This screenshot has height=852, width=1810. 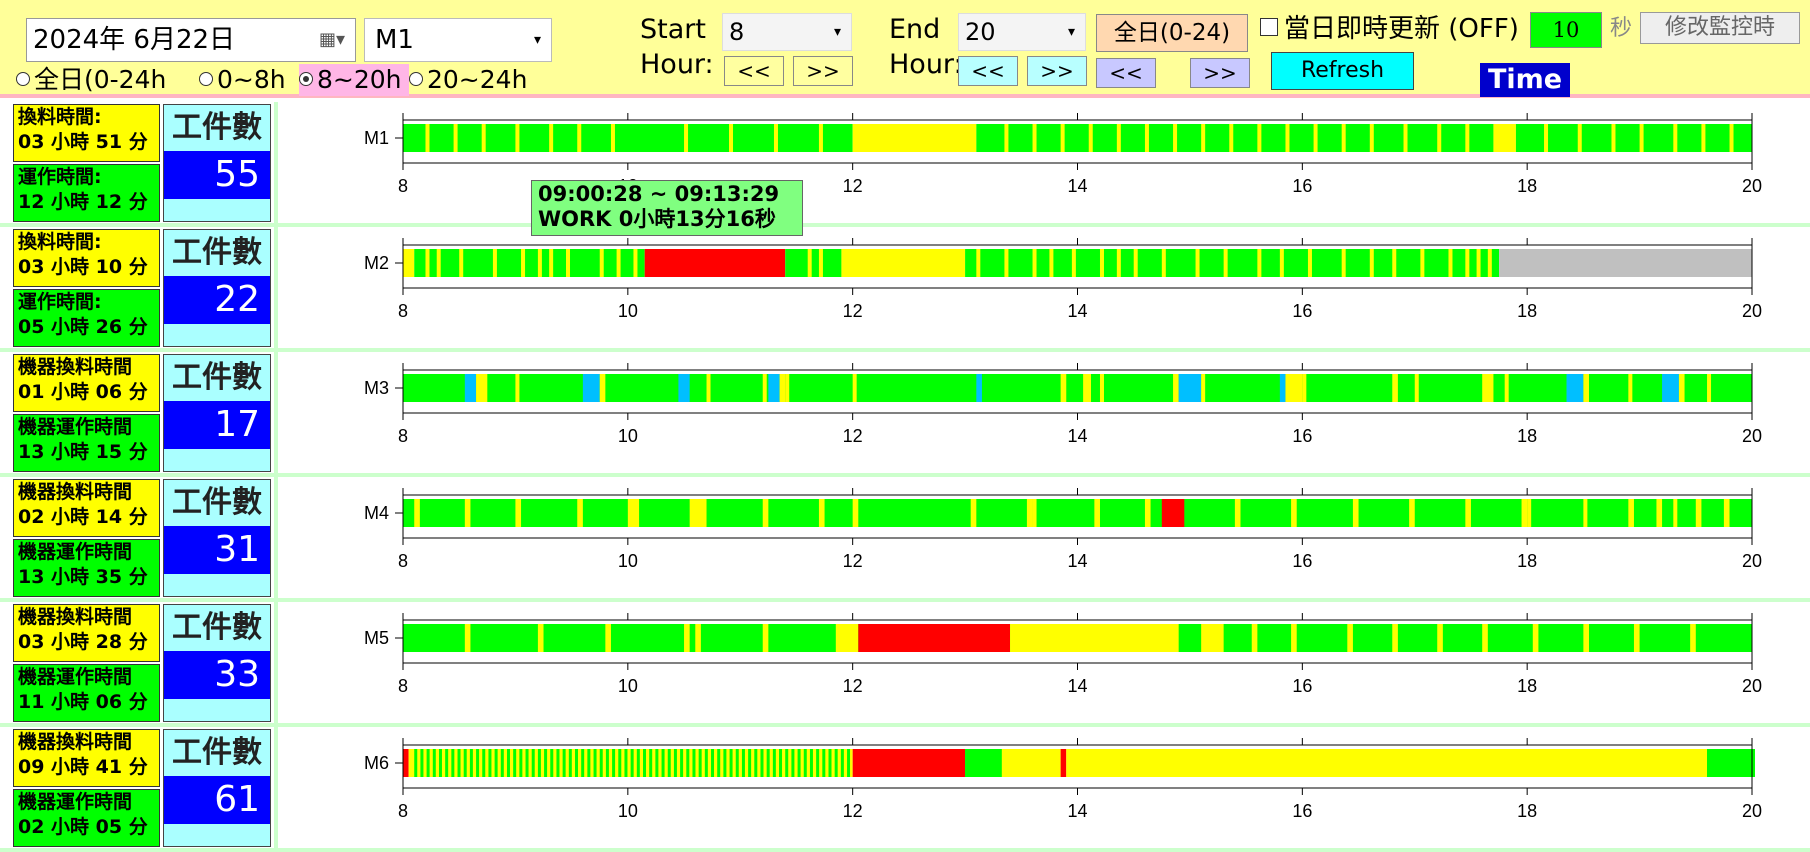 I want to click on segment-idle, so click(x=1625, y=263).